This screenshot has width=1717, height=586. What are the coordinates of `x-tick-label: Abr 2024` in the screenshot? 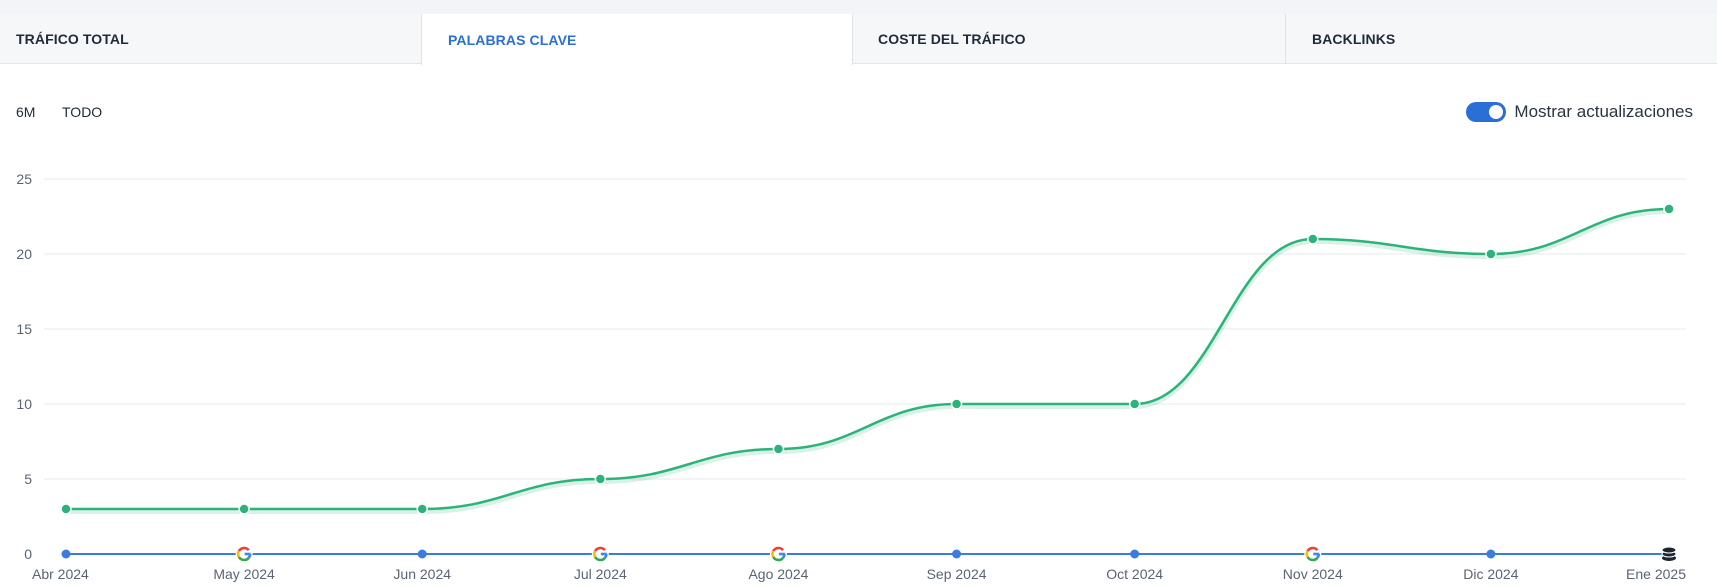 It's located at (60, 574).